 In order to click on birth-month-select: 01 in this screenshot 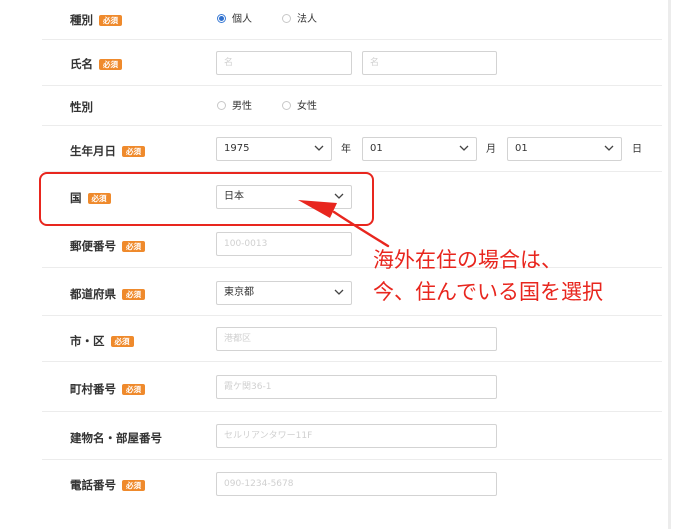, I will do `click(419, 149)`.